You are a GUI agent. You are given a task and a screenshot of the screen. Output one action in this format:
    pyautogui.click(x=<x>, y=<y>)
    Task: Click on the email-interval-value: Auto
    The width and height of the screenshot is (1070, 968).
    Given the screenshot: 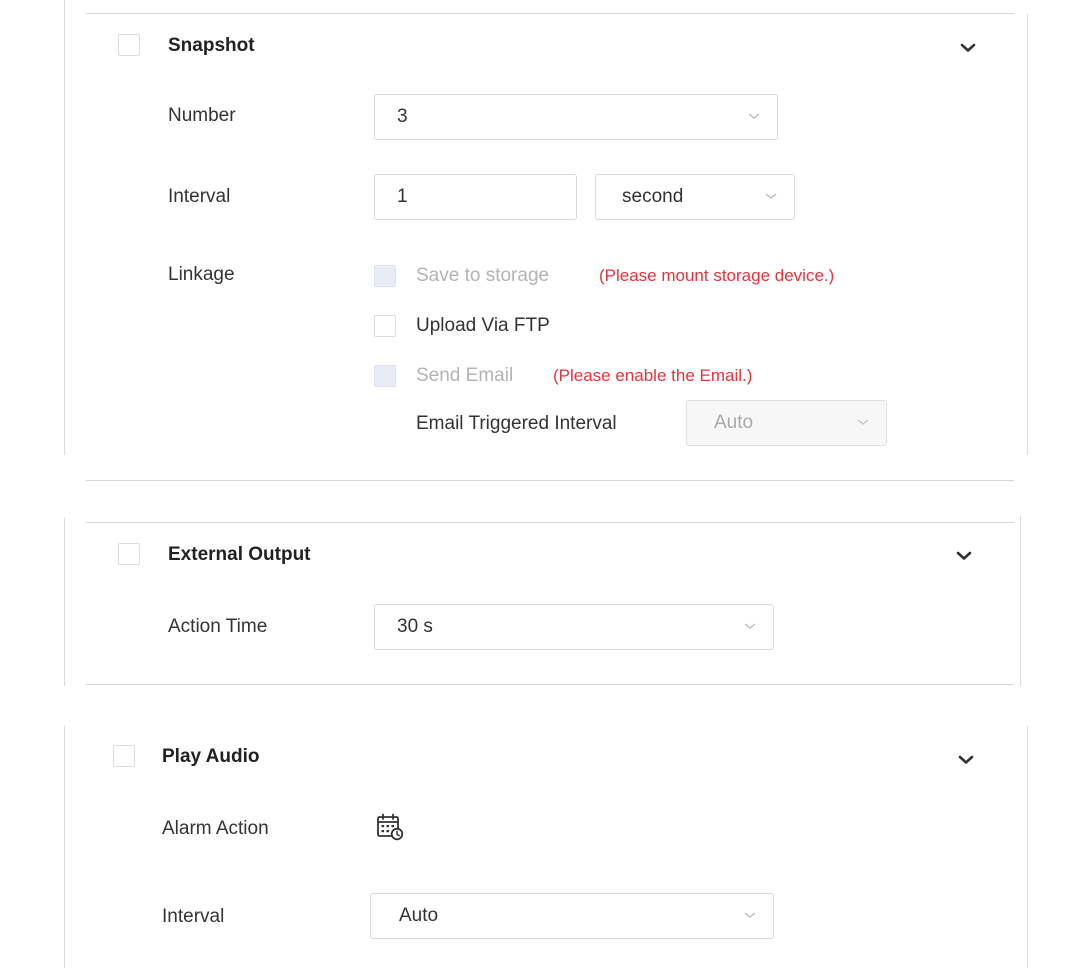 What is the action you would take?
    pyautogui.click(x=734, y=422)
    